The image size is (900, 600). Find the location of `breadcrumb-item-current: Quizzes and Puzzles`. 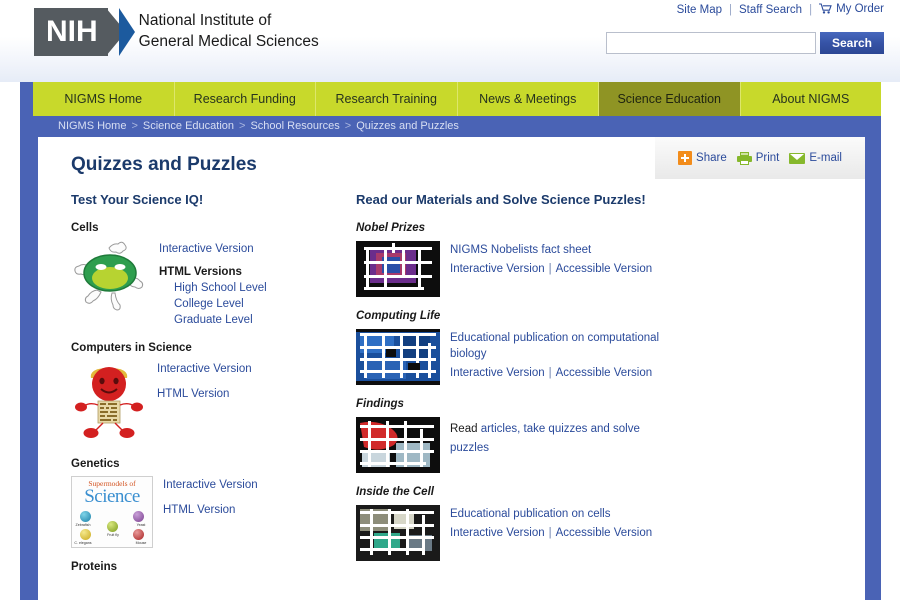

breadcrumb-item-current: Quizzes and Puzzles is located at coordinates (407, 126).